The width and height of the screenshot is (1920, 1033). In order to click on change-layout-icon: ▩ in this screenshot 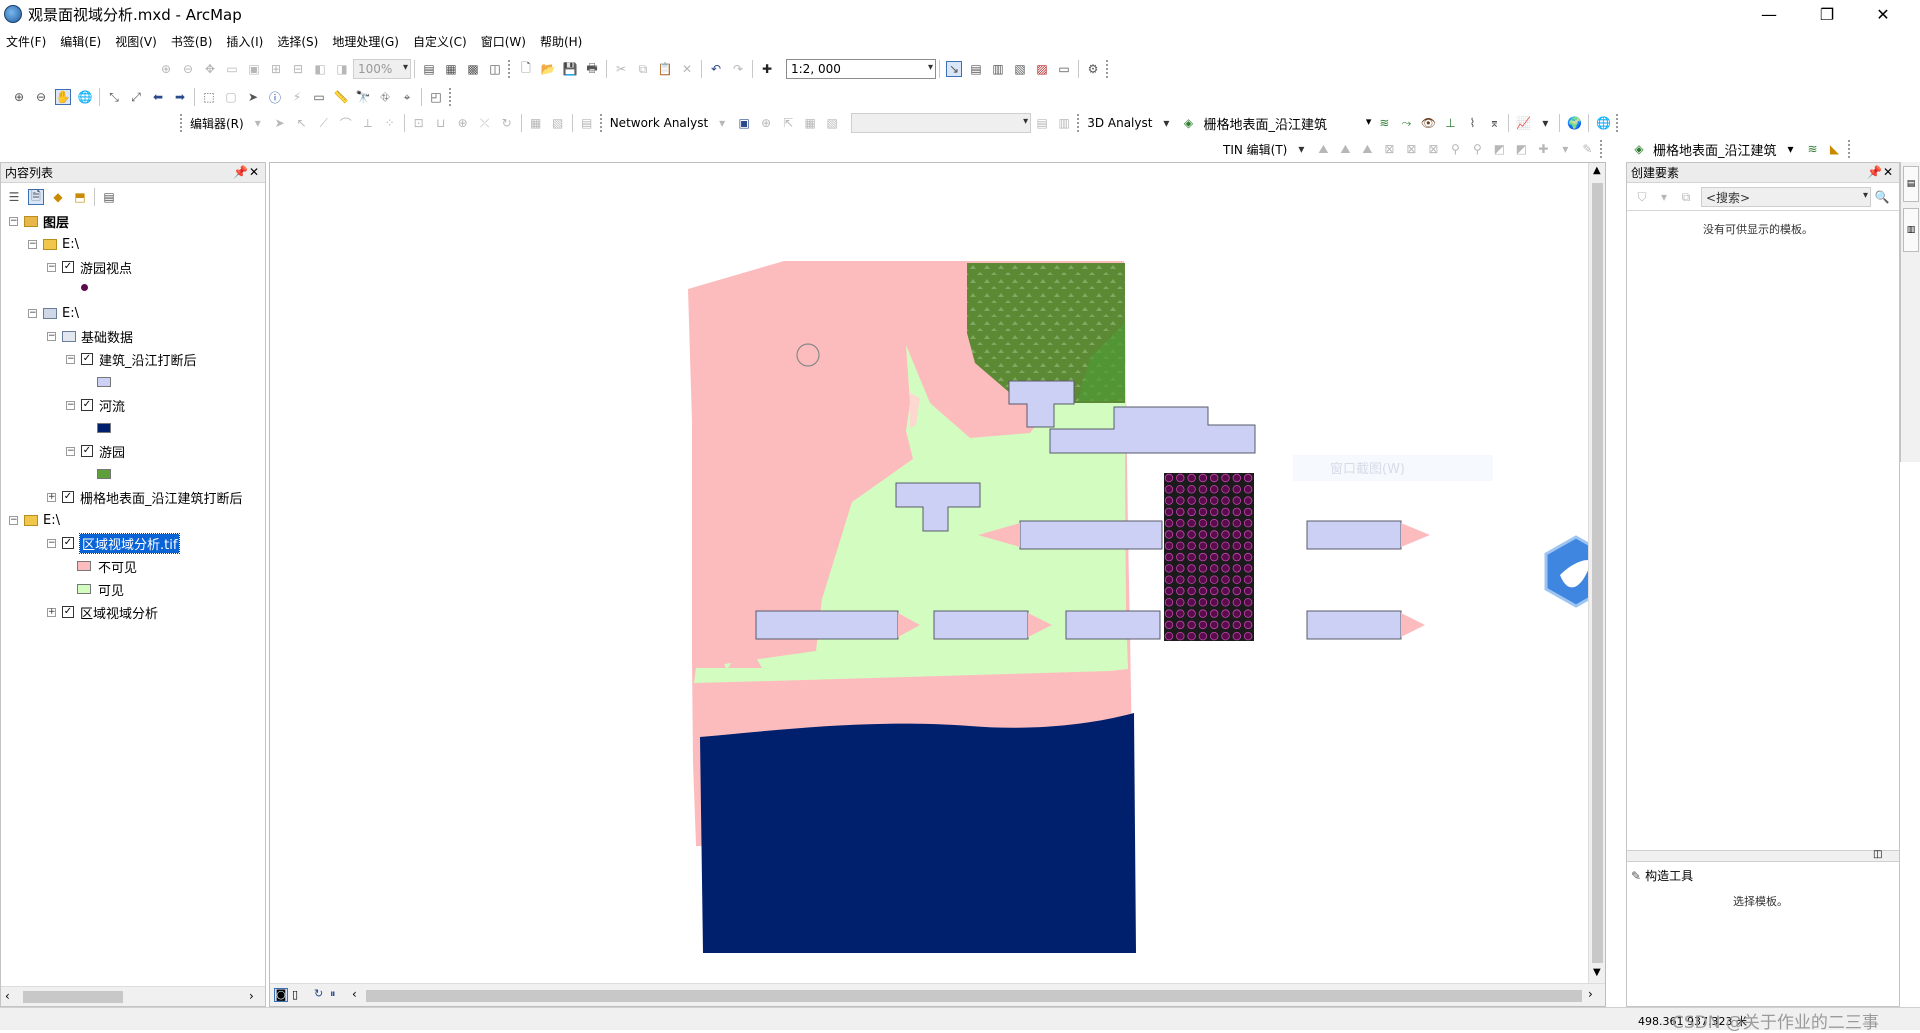, I will do `click(473, 69)`.